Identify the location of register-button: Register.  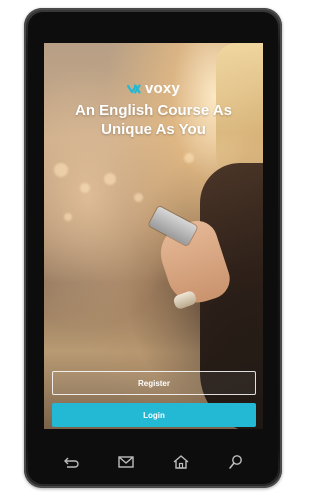
(154, 383).